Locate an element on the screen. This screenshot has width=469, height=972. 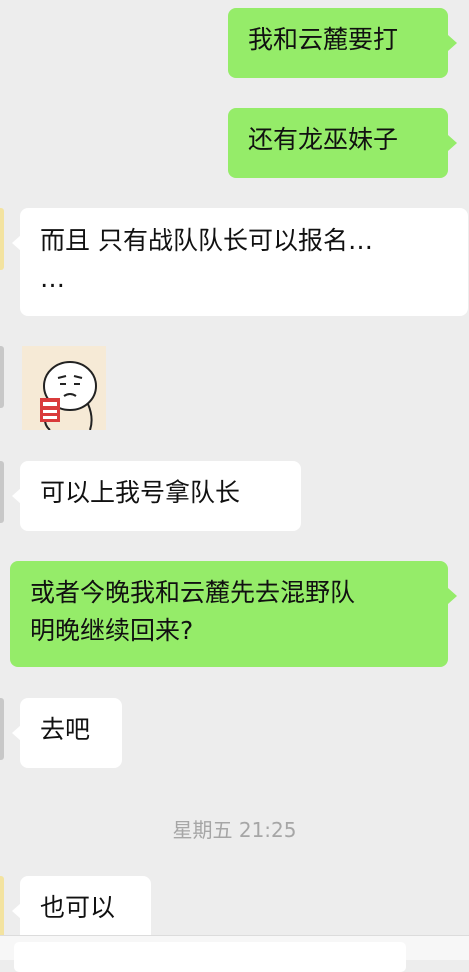
message-text: 去吧 is located at coordinates (65, 729).